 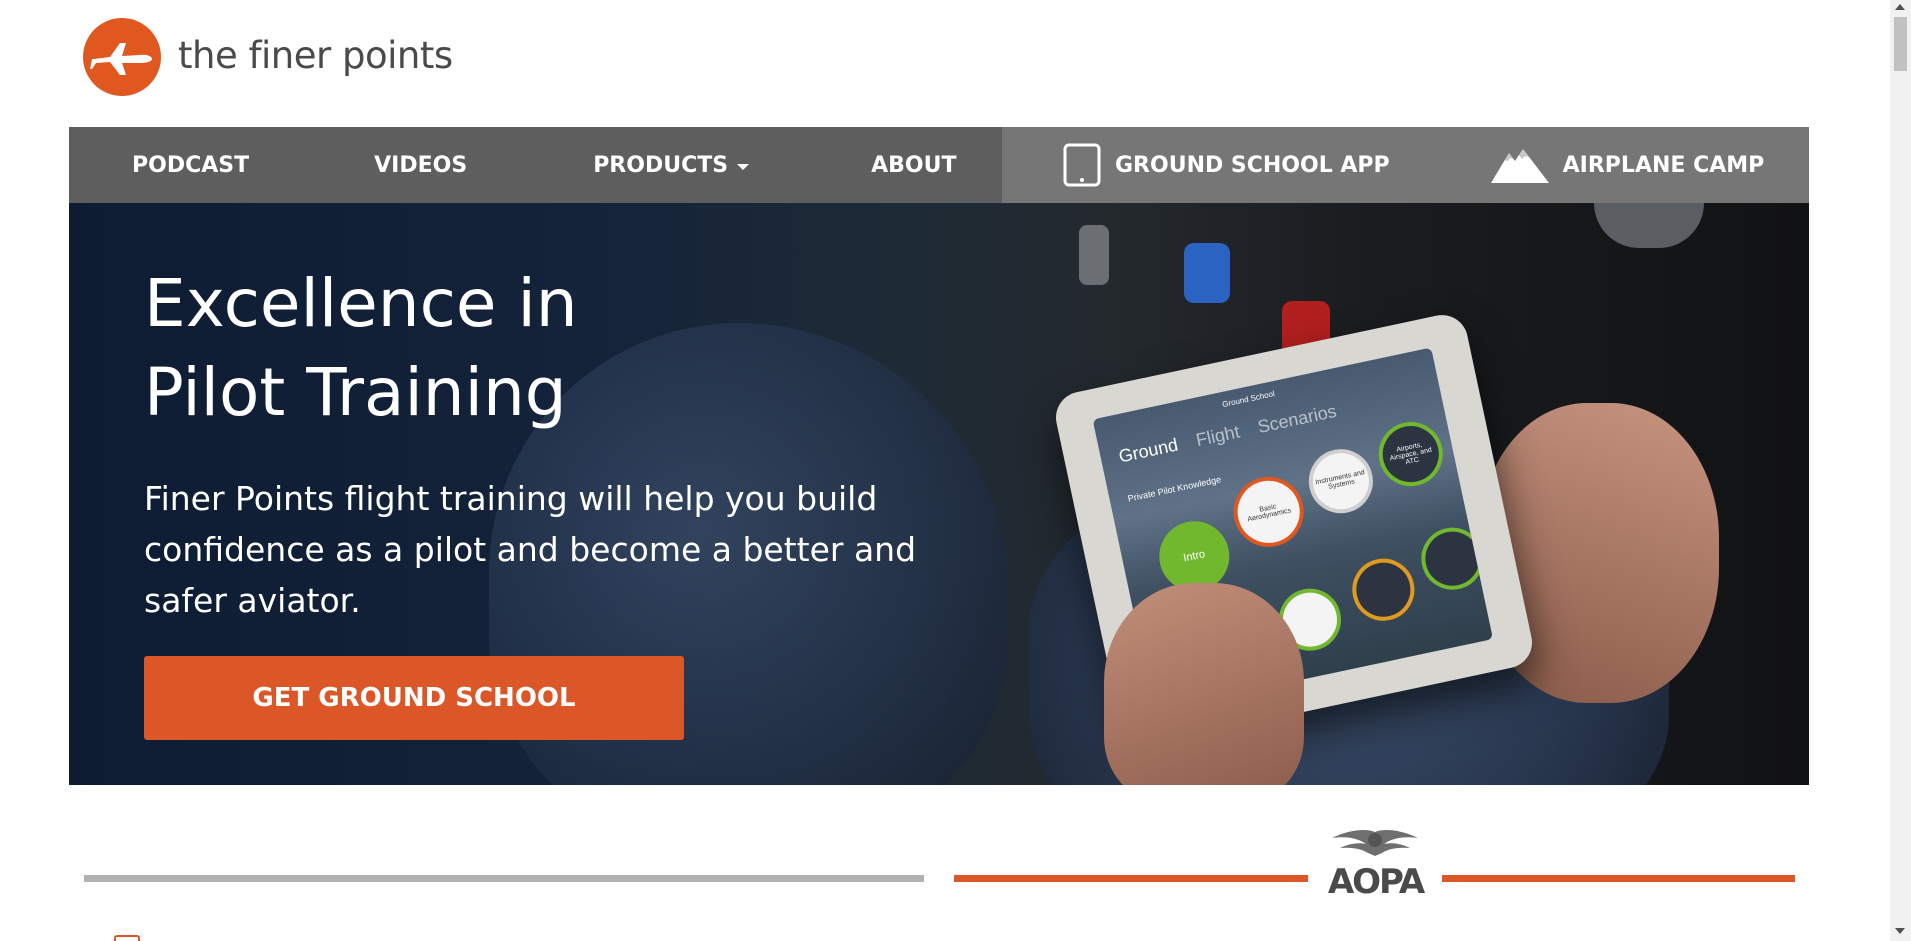 What do you see at coordinates (945, 63) in the screenshot?
I see `site-header: the finer points` at bounding box center [945, 63].